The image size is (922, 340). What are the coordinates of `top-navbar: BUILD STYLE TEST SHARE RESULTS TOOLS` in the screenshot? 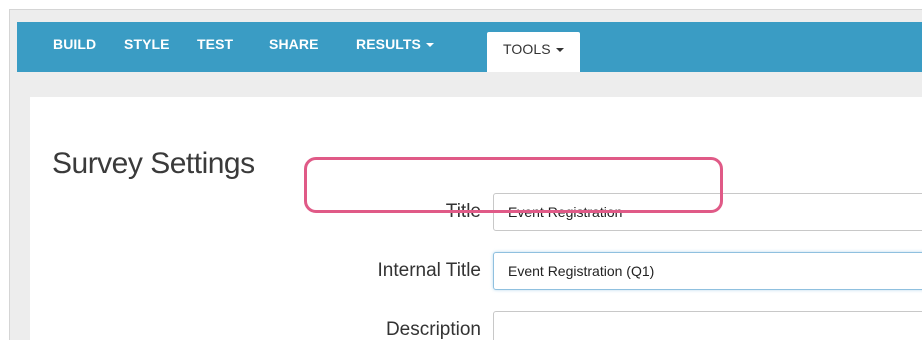 It's located at (469, 47).